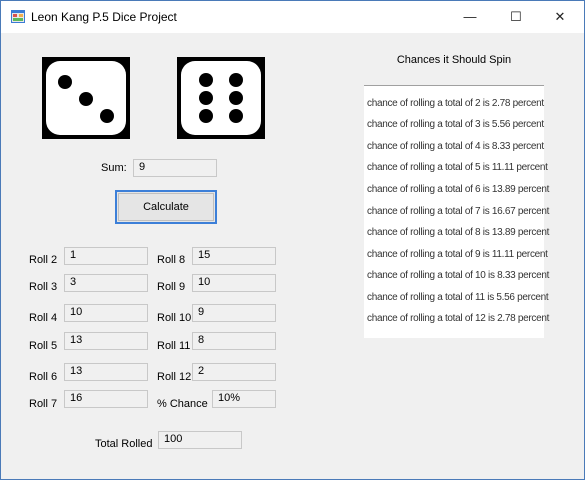 The width and height of the screenshot is (585, 480). What do you see at coordinates (174, 318) in the screenshot?
I see `roll-10-label: Roll 10` at bounding box center [174, 318].